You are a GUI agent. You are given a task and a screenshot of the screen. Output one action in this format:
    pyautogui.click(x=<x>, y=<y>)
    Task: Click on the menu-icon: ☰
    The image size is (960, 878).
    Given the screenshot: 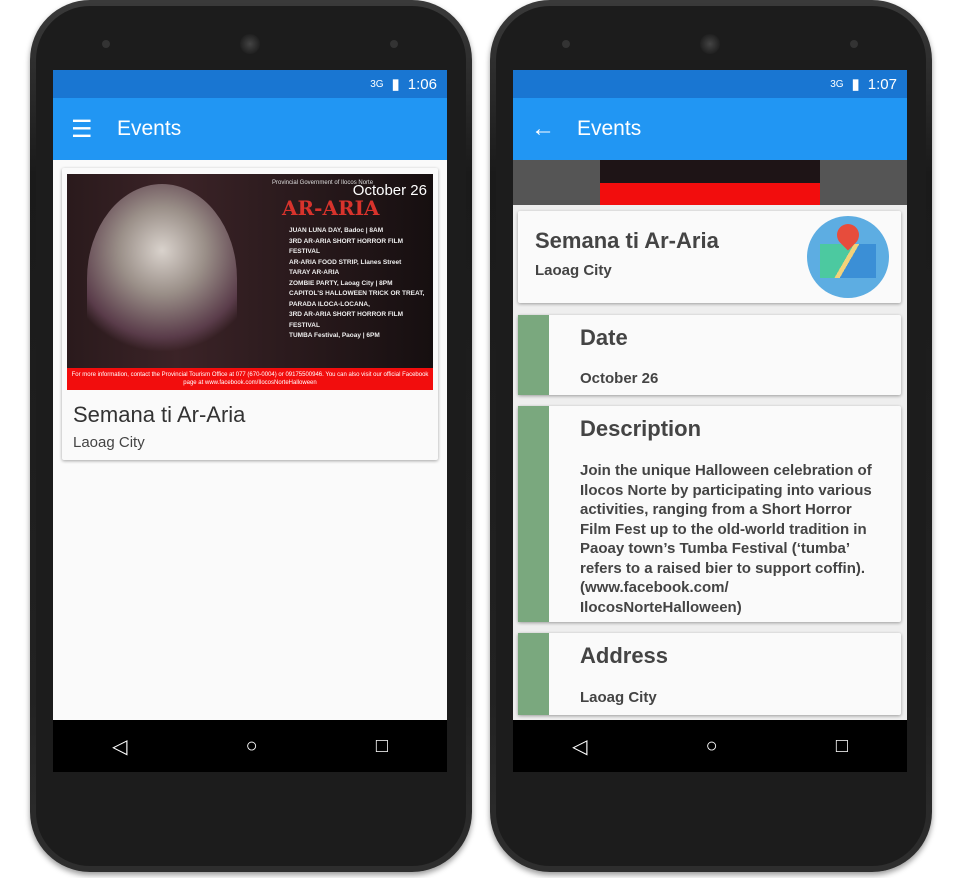 What is the action you would take?
    pyautogui.click(x=94, y=129)
    